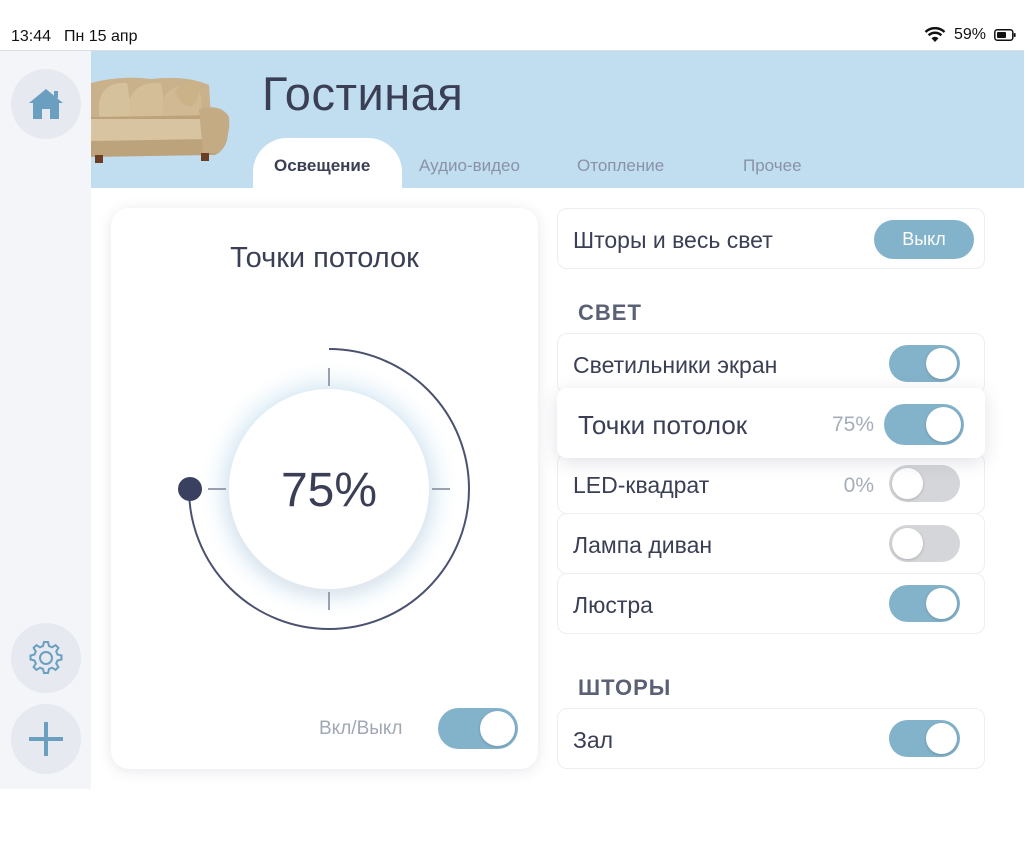 Image resolution: width=1036 pixels, height=843 pixels. I want to click on light-percent: 75%, so click(852, 424).